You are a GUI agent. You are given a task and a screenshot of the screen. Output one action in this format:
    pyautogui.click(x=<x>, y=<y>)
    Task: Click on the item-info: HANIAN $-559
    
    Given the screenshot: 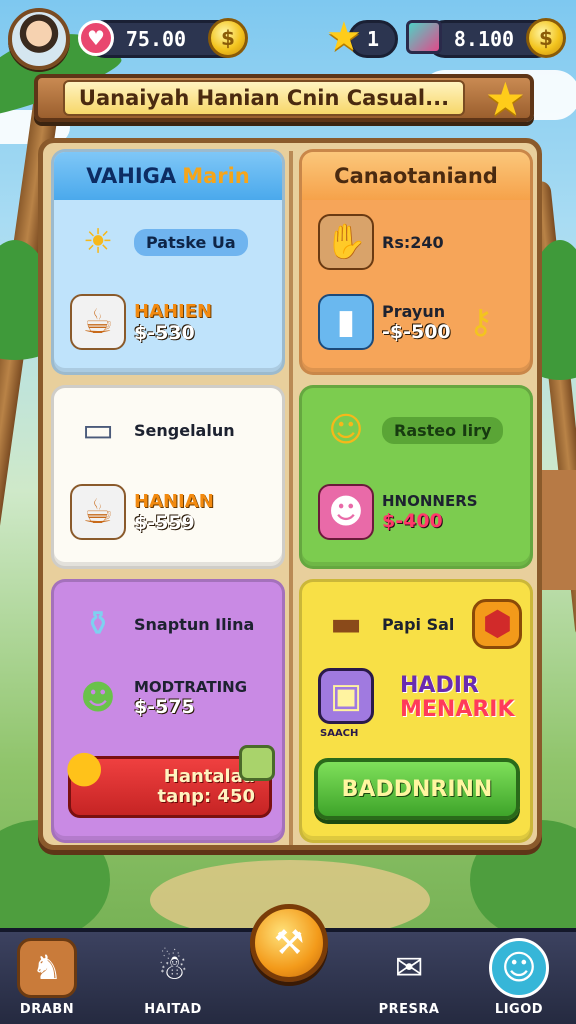 What is the action you would take?
    pyautogui.click(x=174, y=512)
    